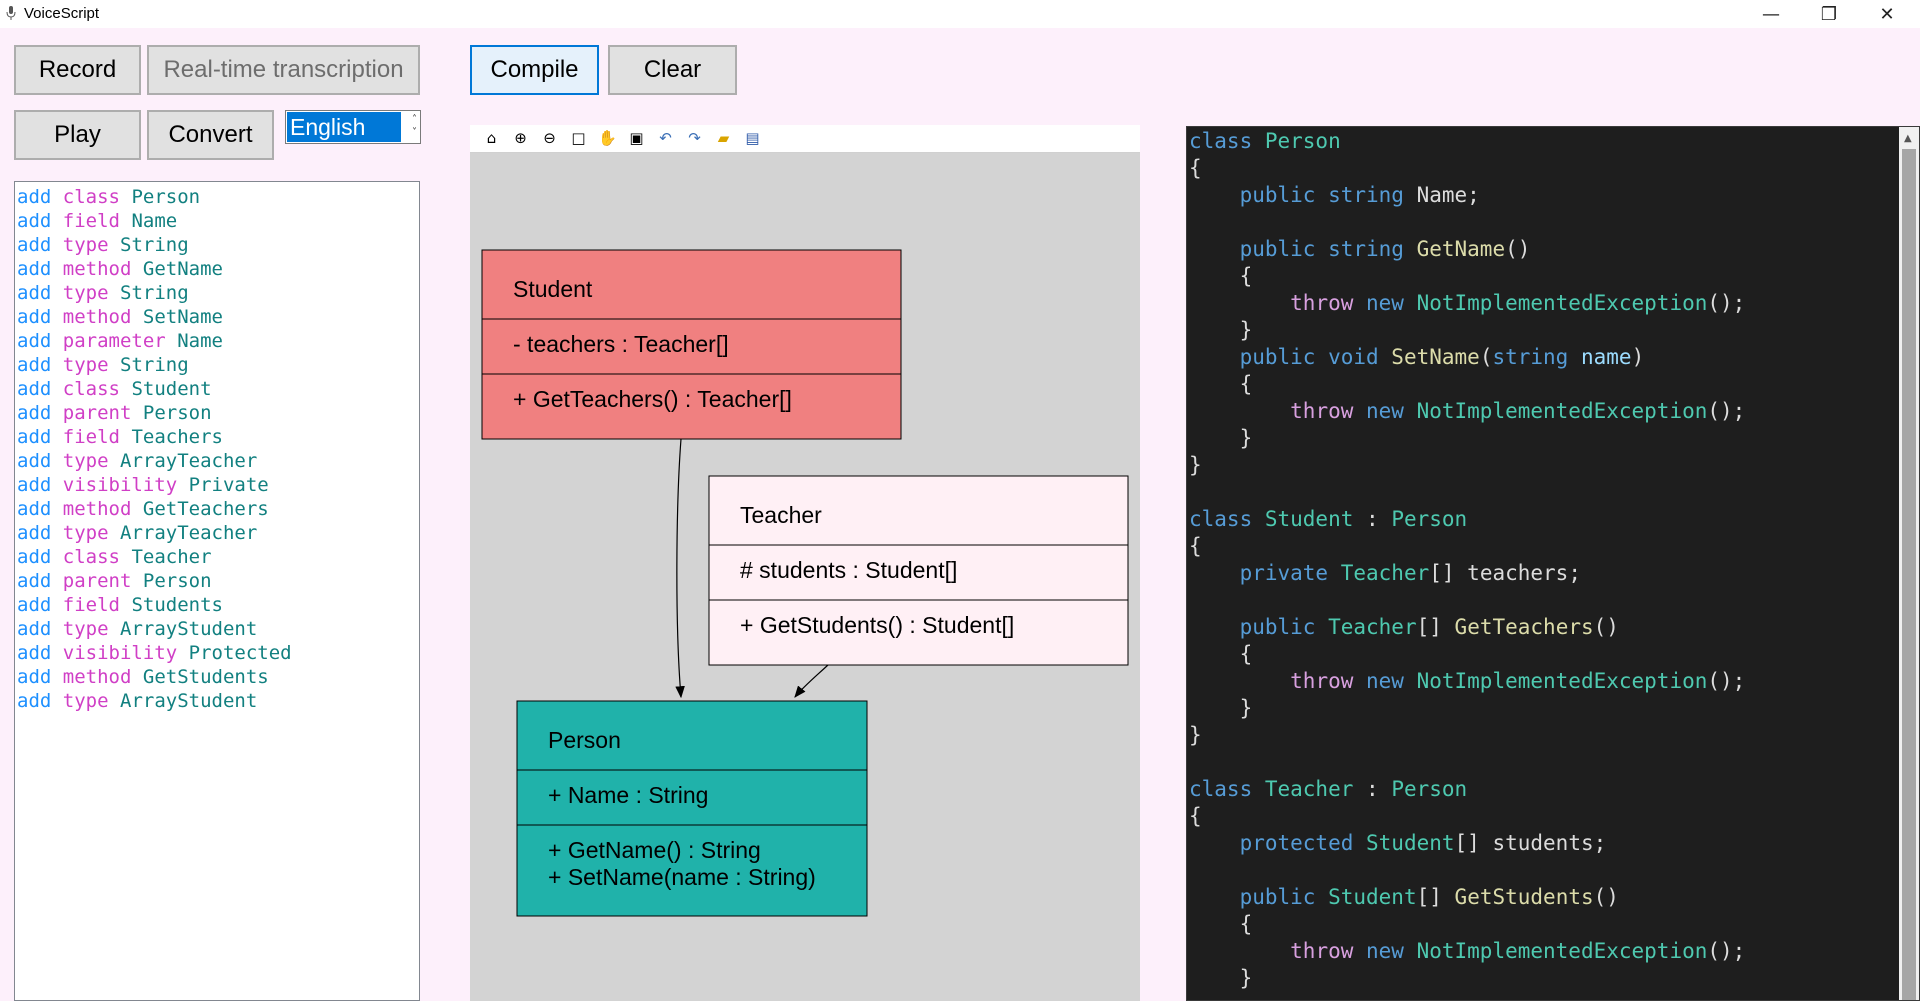 The height and width of the screenshot is (1001, 1920). Describe the element at coordinates (414, 133) in the screenshot. I see `chevron-down-icon: ˅` at that location.